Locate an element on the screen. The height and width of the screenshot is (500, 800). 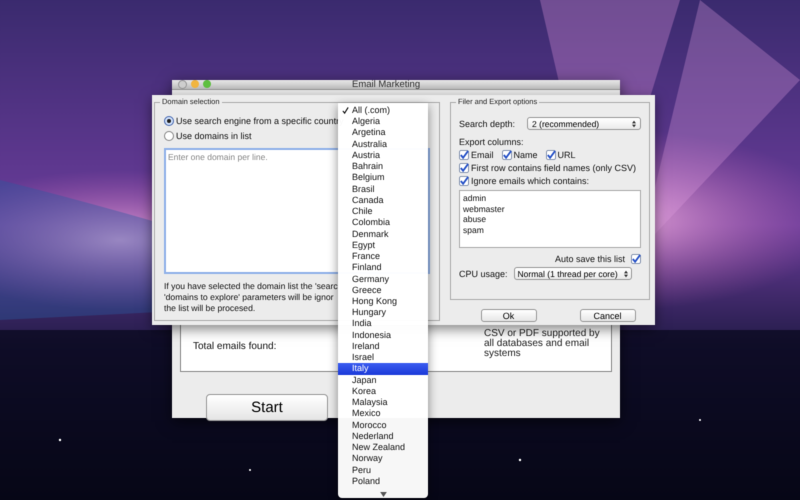
checkbox-label: First row contains field names (only CSV) is located at coordinates (553, 168).